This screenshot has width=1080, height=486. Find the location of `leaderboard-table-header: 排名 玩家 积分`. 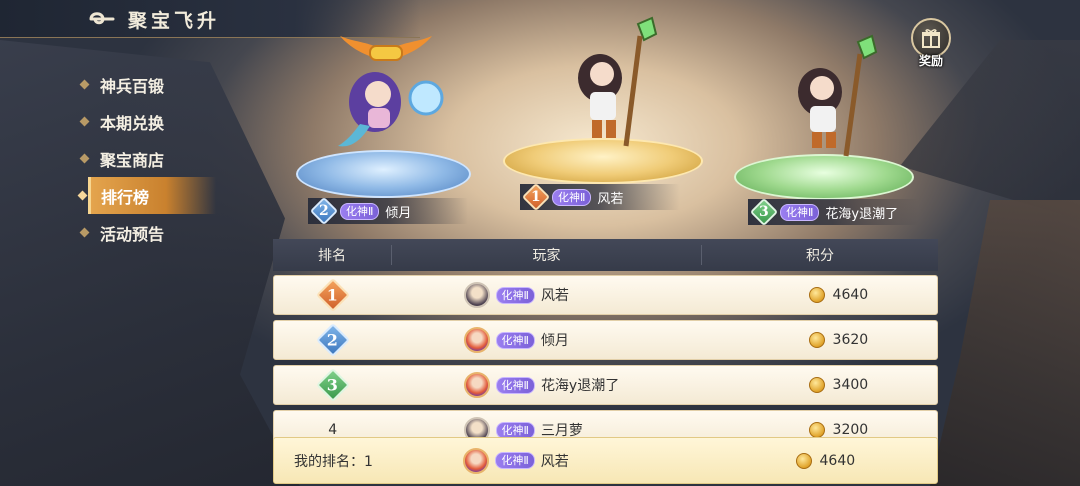

leaderboard-table-header: 排名 玩家 积分 is located at coordinates (605, 255).